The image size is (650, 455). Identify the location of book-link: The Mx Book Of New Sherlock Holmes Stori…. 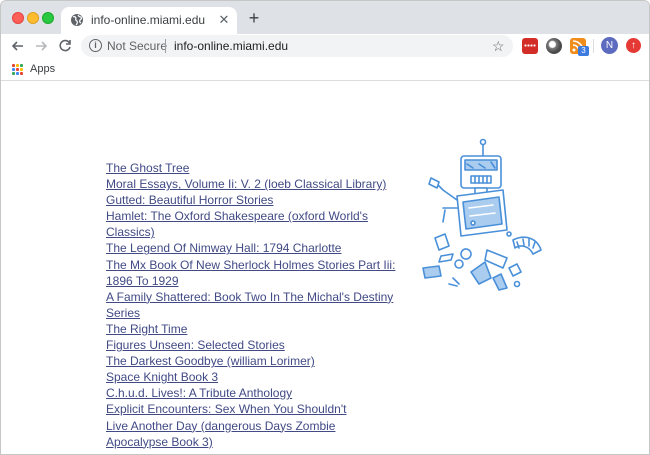
(251, 273).